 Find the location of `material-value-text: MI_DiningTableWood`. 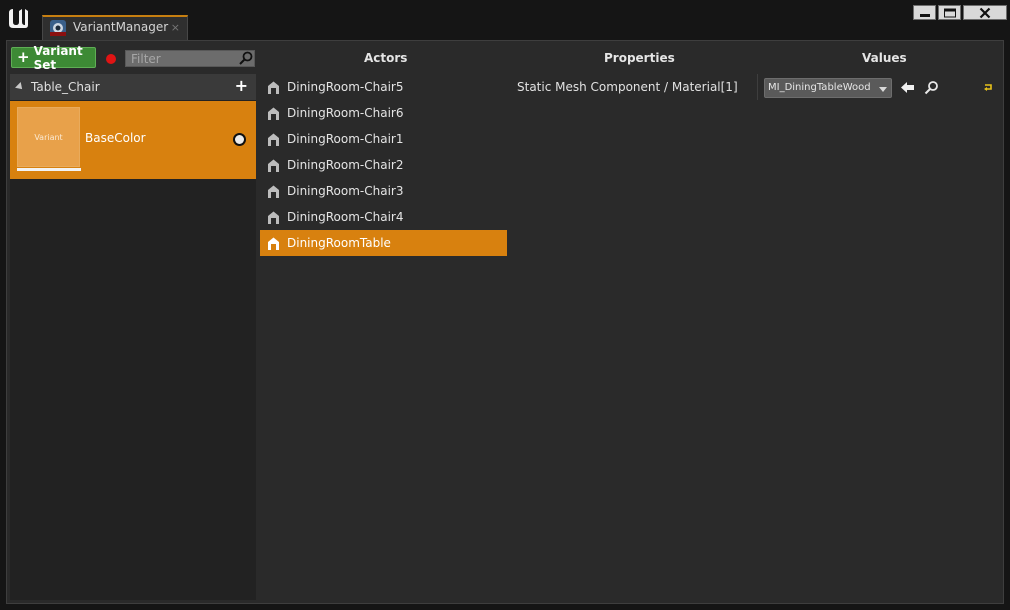

material-value-text: MI_DiningTableWood is located at coordinates (819, 87).